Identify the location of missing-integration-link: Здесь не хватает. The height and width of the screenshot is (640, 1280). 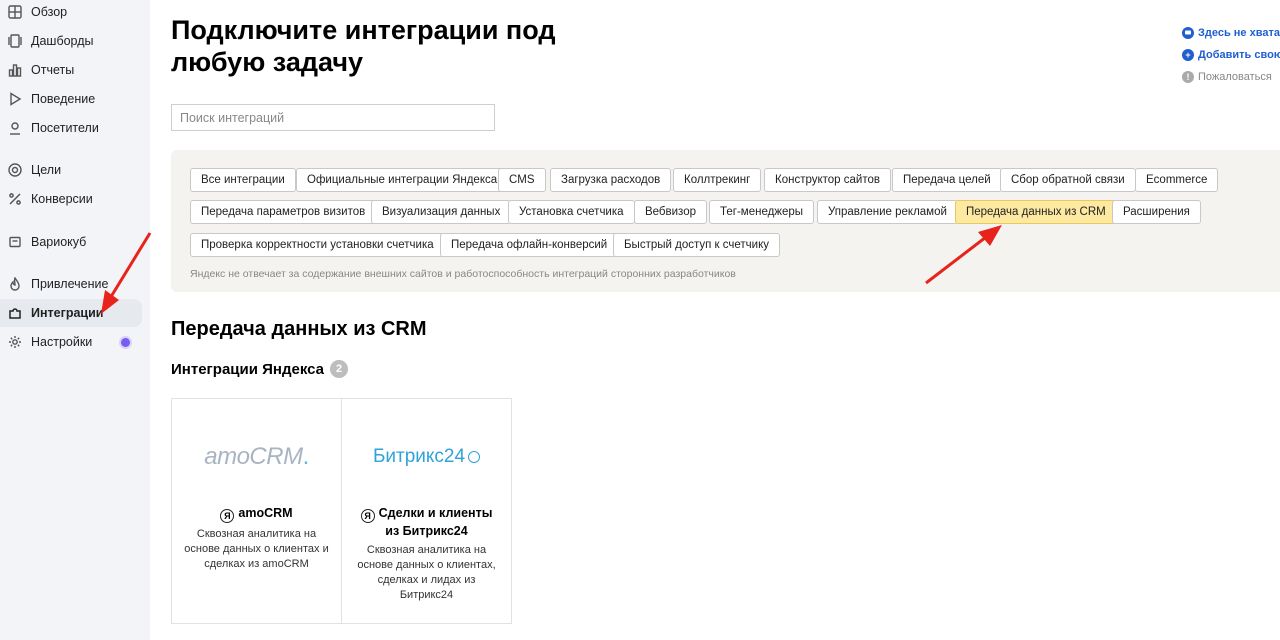
(1231, 33).